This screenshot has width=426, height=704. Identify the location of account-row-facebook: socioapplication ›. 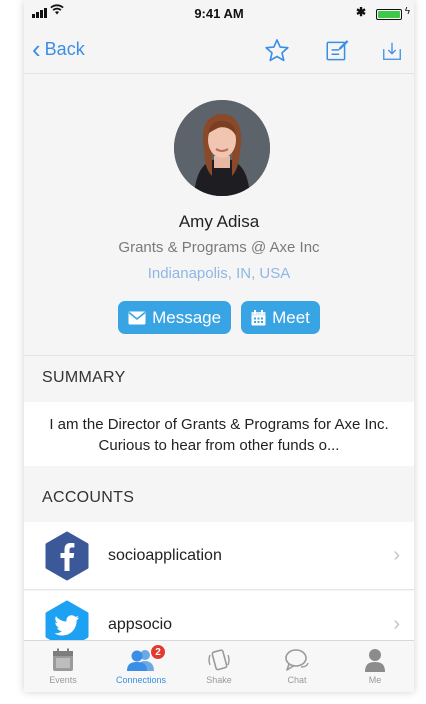
(219, 556).